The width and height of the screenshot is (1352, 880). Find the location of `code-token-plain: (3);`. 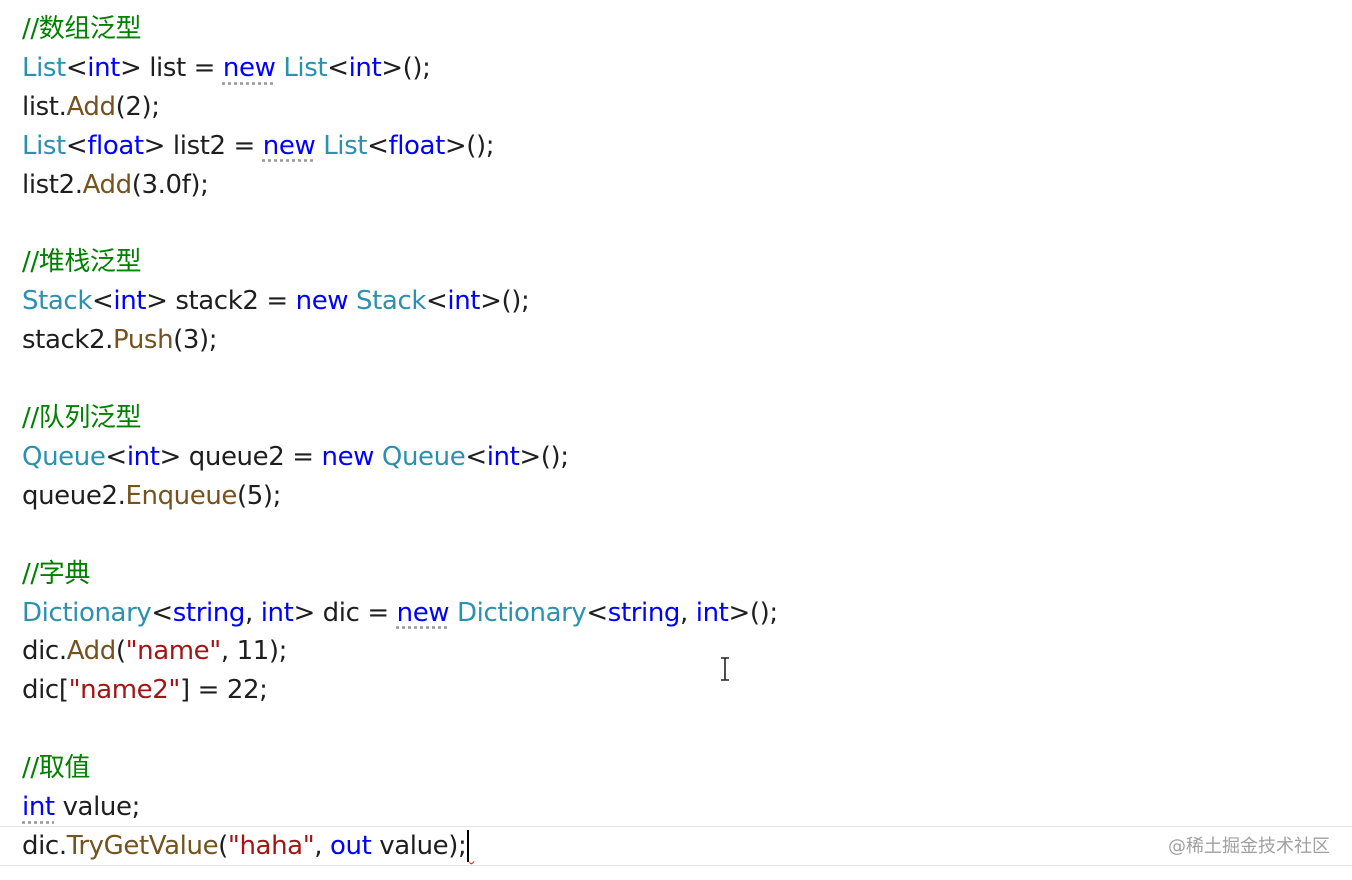

code-token-plain: (3); is located at coordinates (195, 340).